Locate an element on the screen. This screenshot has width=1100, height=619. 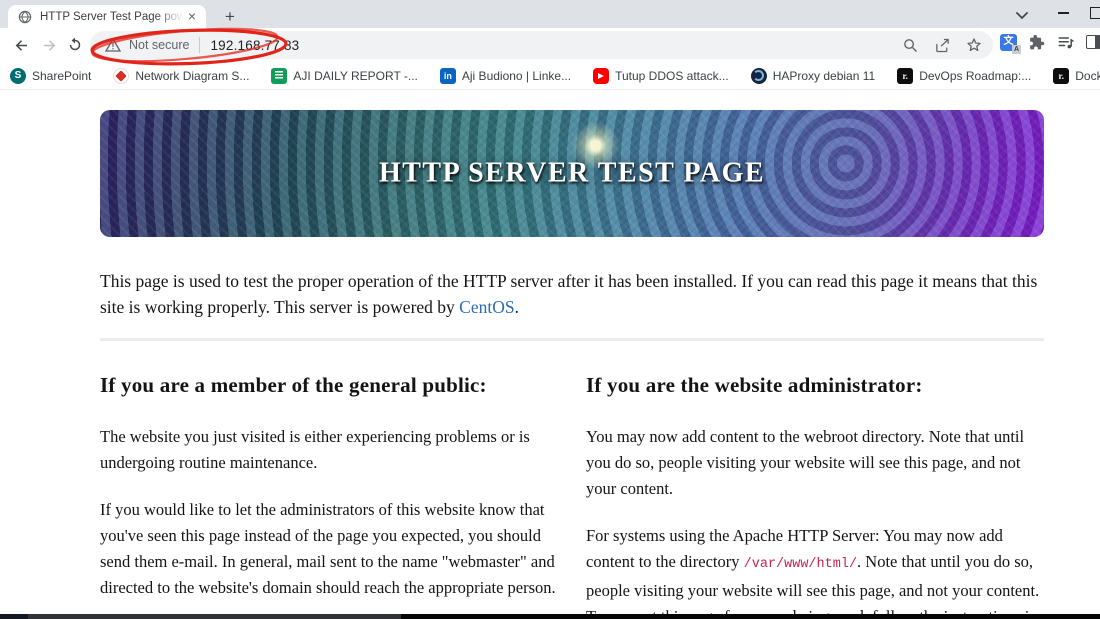
tab-search-chevron-icon is located at coordinates (1022, 15).